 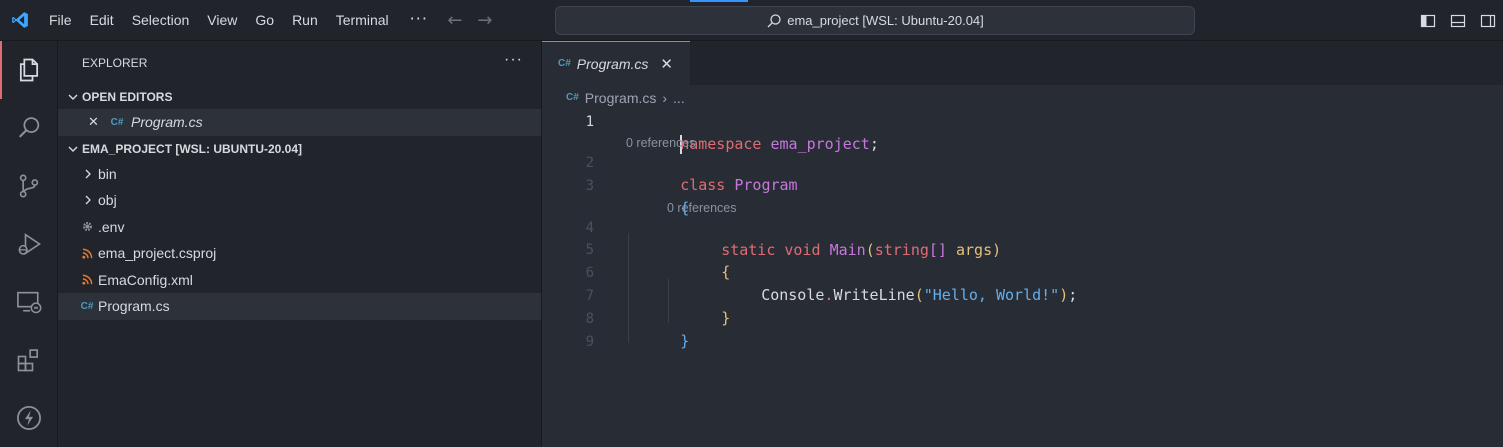 What do you see at coordinates (589, 122) in the screenshot?
I see `line-number: 1` at bounding box center [589, 122].